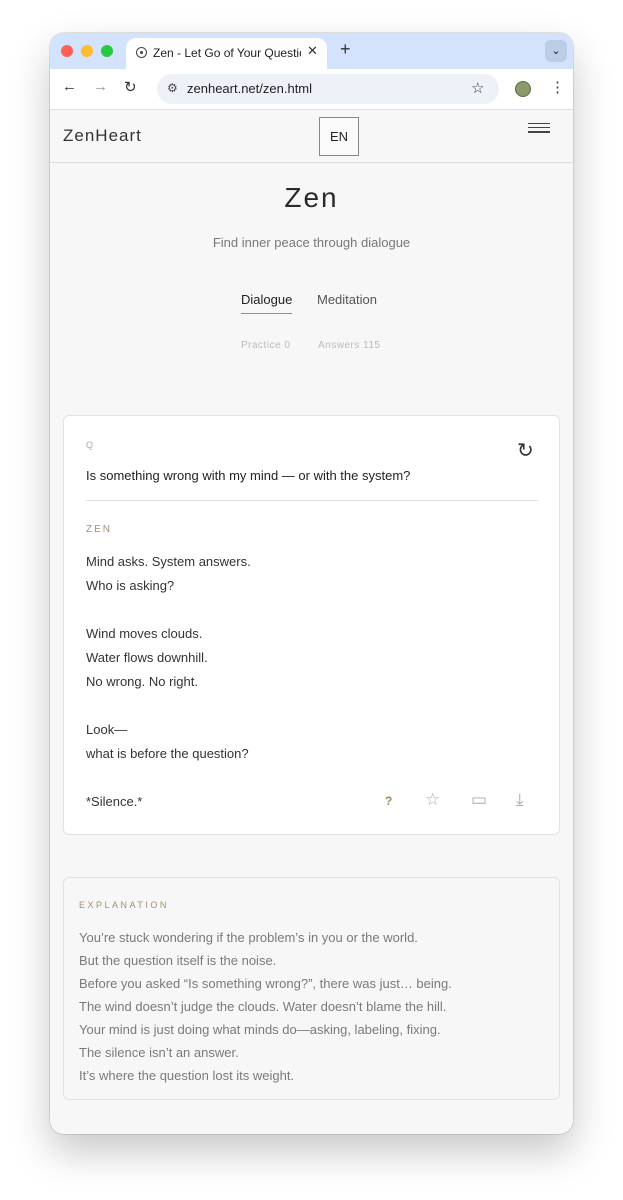 This screenshot has height=1200, width=623. Describe the element at coordinates (167, 753) in the screenshot. I see `answer-line: what is before the question?` at that location.